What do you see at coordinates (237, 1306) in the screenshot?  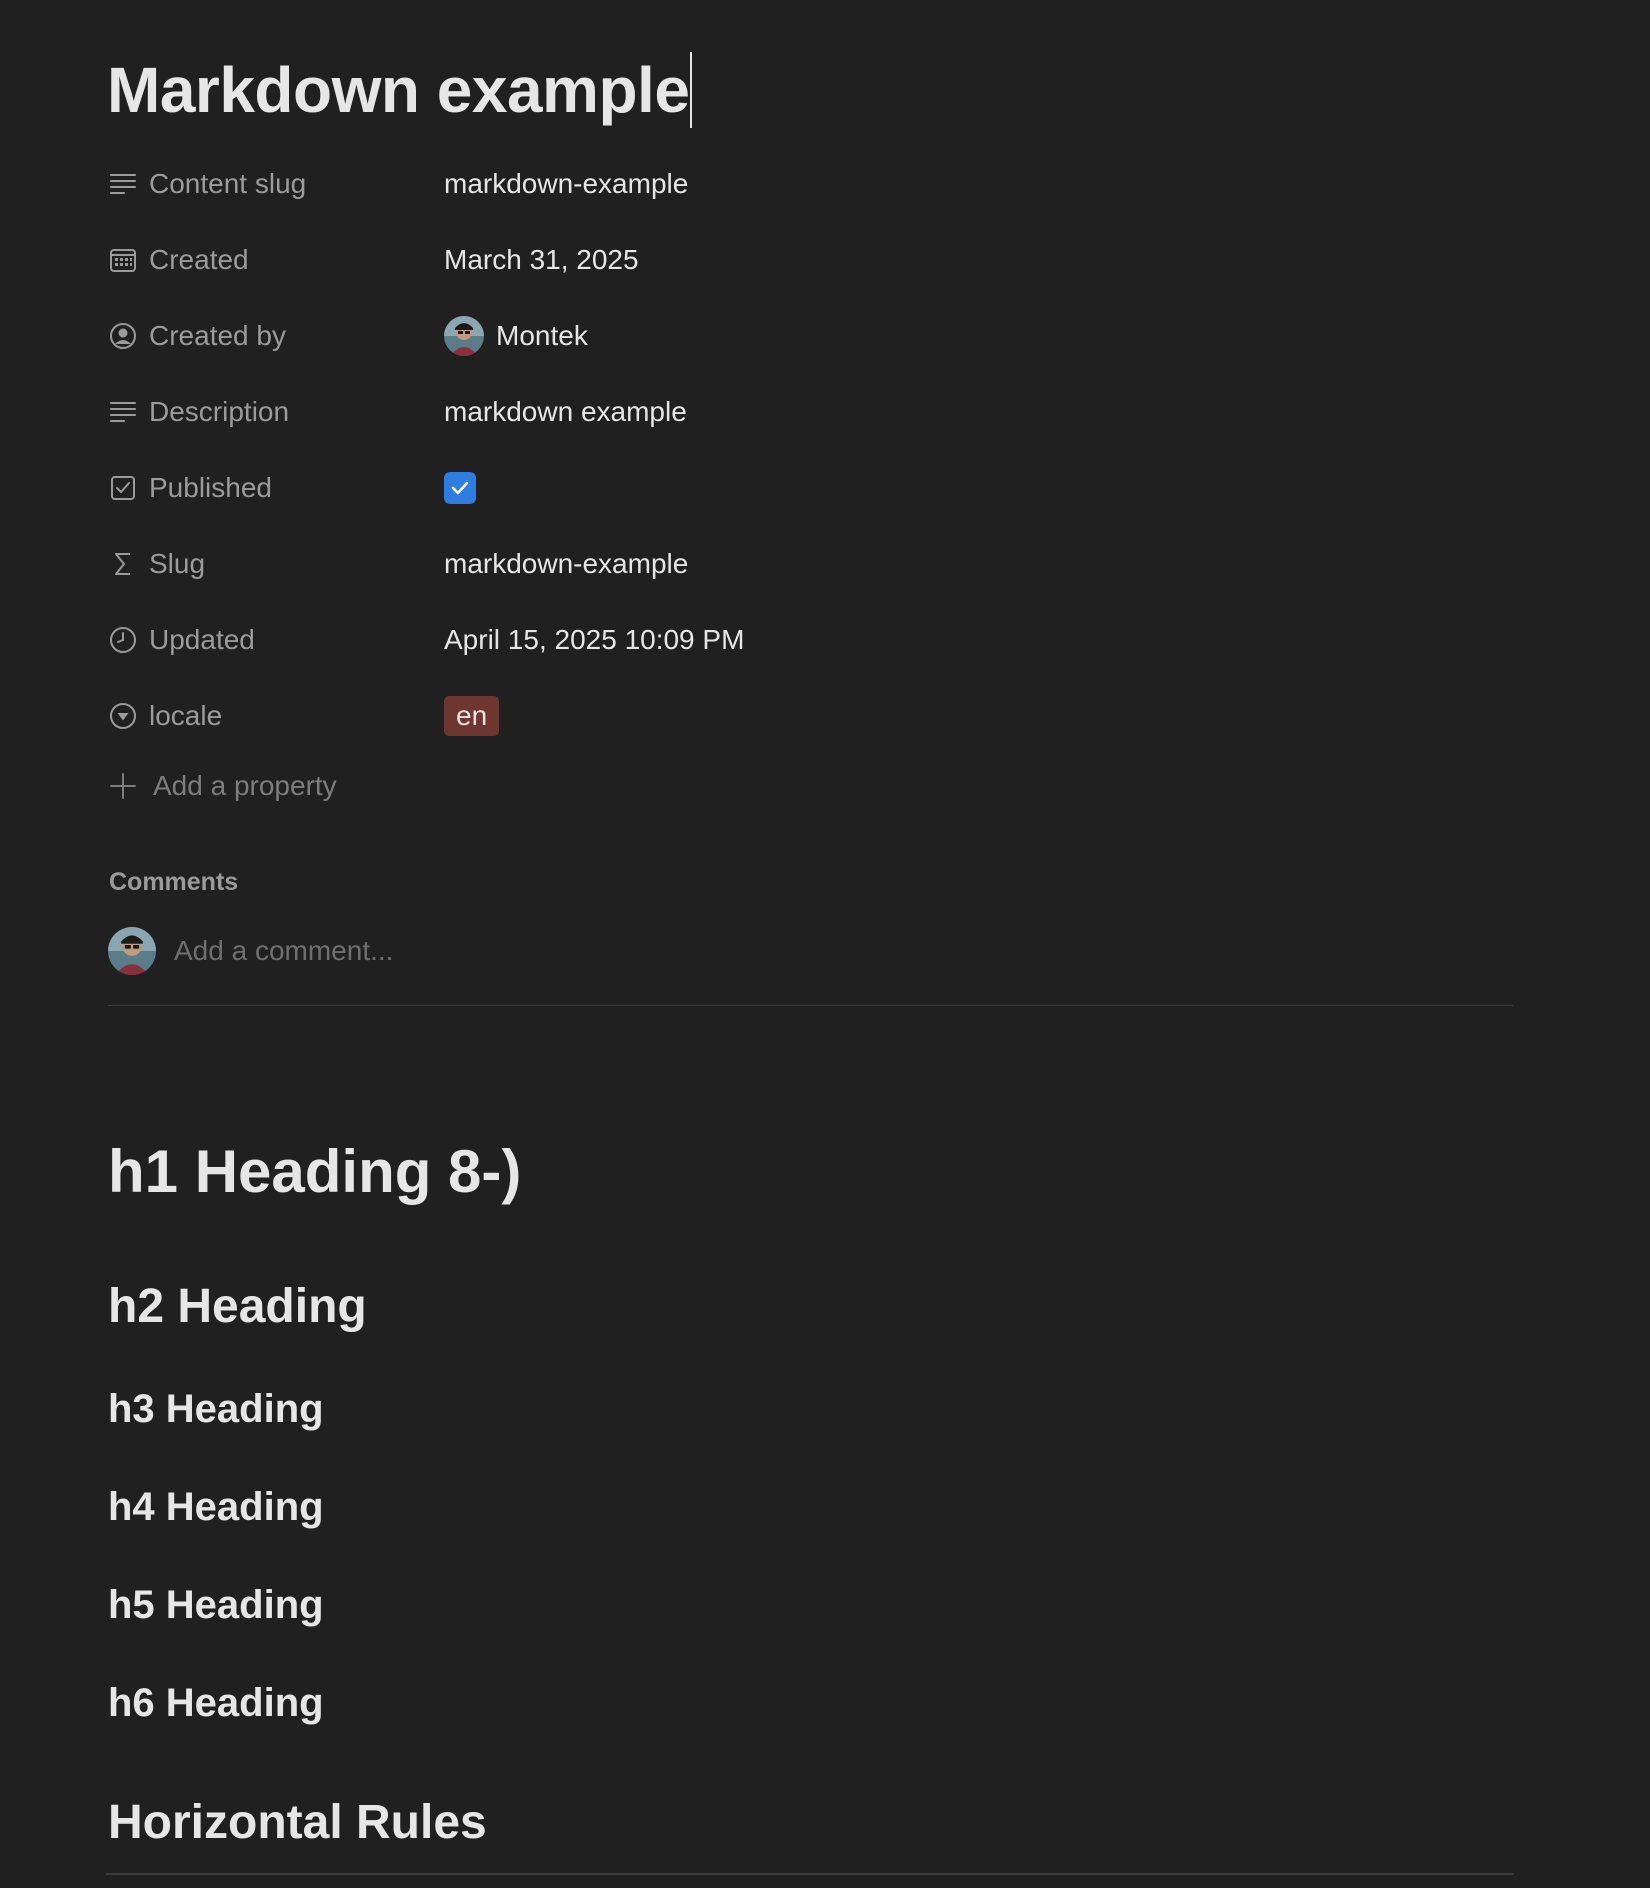 I see `heading-h2: h2 Heading` at bounding box center [237, 1306].